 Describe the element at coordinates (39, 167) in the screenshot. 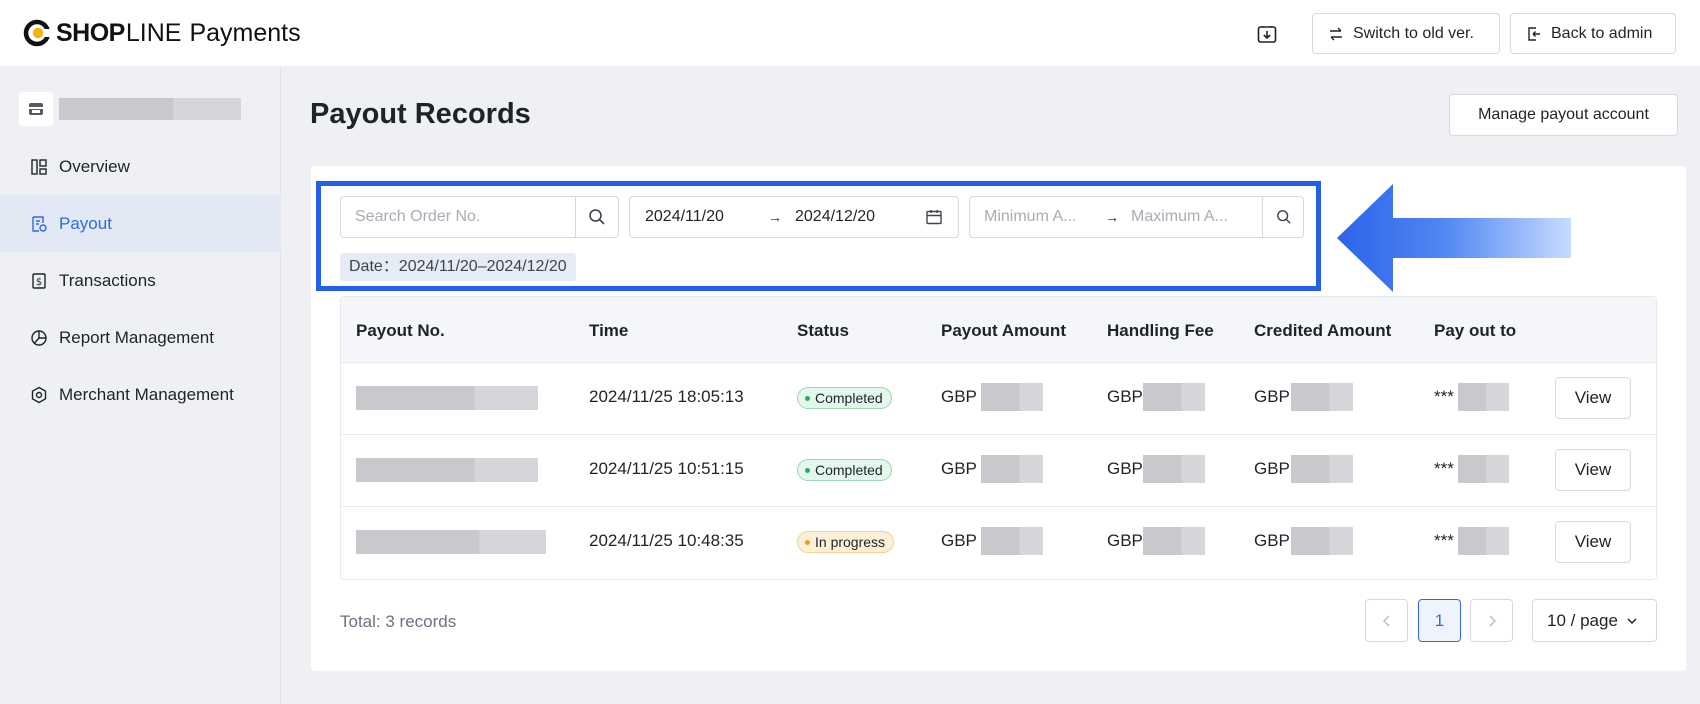

I see `overview-icon` at that location.